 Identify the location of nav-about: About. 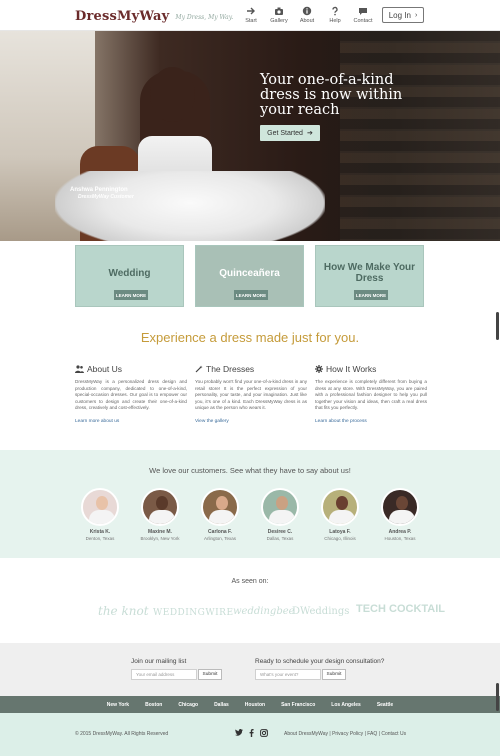
(307, 15).